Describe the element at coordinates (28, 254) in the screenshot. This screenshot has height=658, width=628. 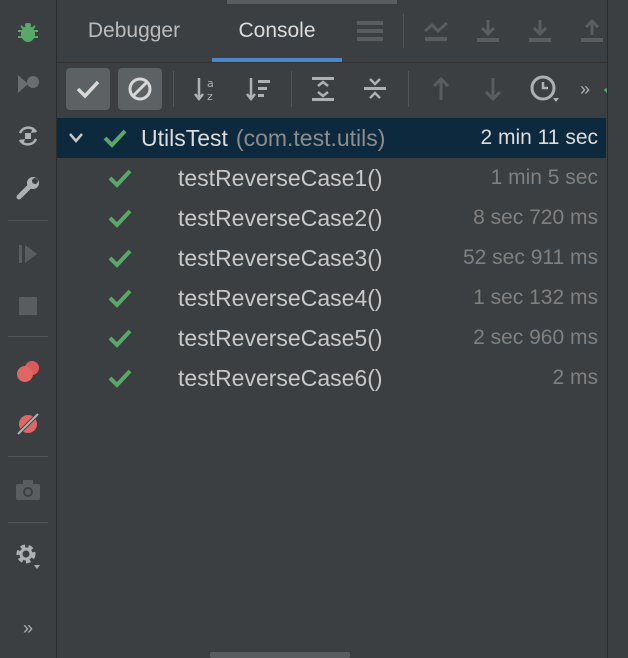
I see `resume-icon` at that location.